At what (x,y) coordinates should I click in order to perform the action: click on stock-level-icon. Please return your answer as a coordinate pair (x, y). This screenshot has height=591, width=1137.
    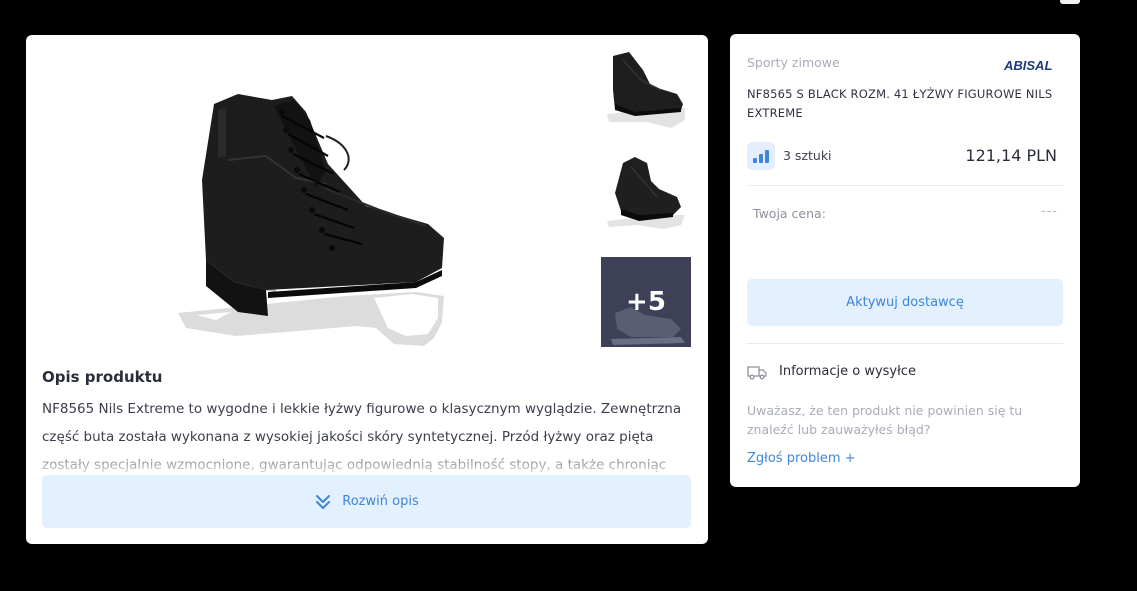
    Looking at the image, I should click on (761, 156).